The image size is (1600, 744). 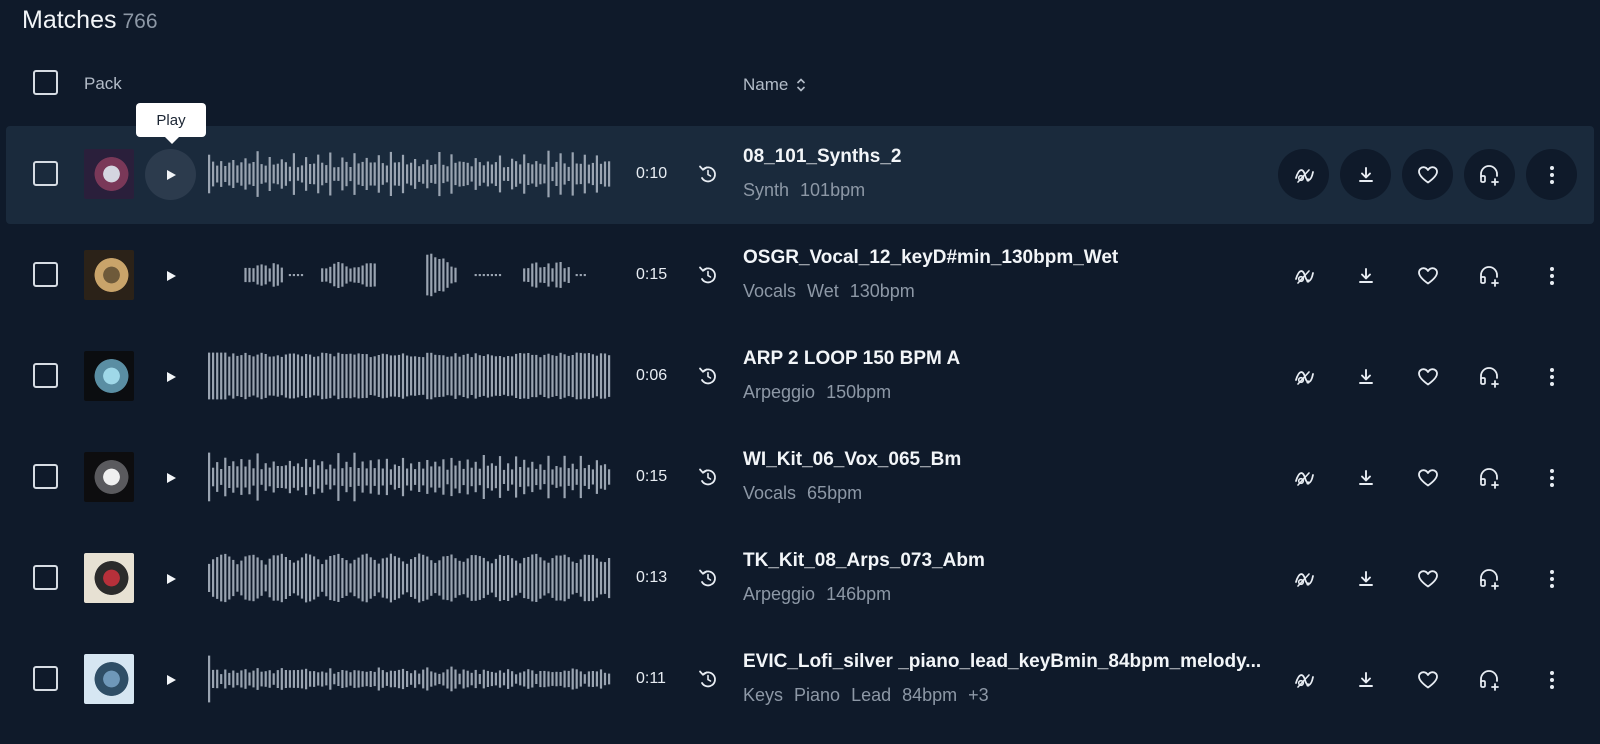 I want to click on sample-row: 0:06 ARP 2 LOOP 150 BPM A Arpeggio 150bpm, so click(x=800, y=376).